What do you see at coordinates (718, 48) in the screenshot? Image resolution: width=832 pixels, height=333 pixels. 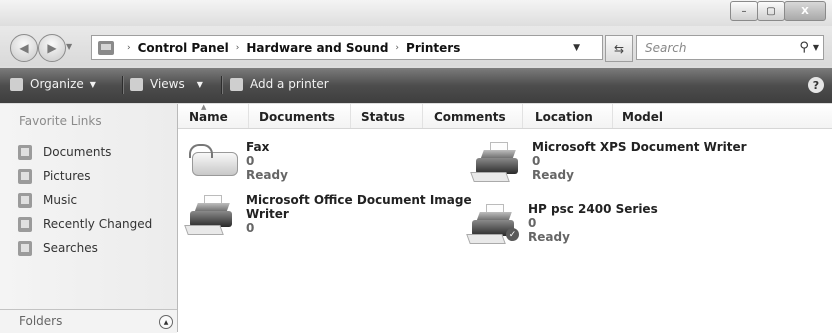 I see `search-input: Search` at bounding box center [718, 48].